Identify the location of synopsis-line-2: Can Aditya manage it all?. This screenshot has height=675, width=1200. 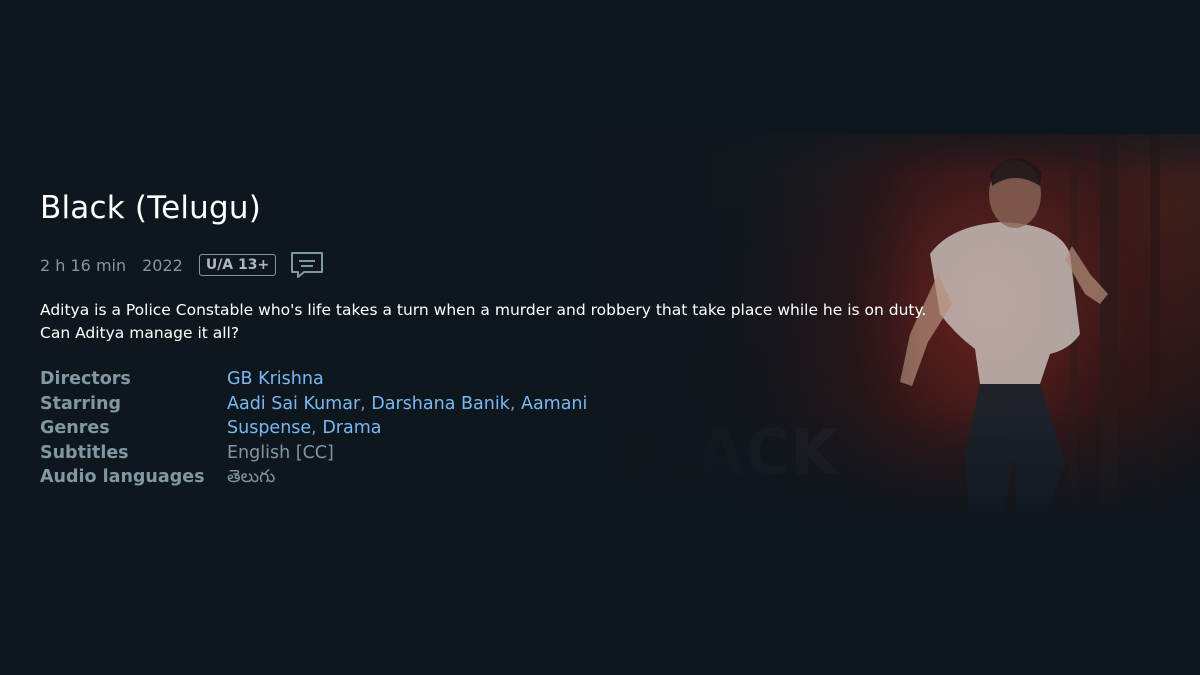
(140, 333).